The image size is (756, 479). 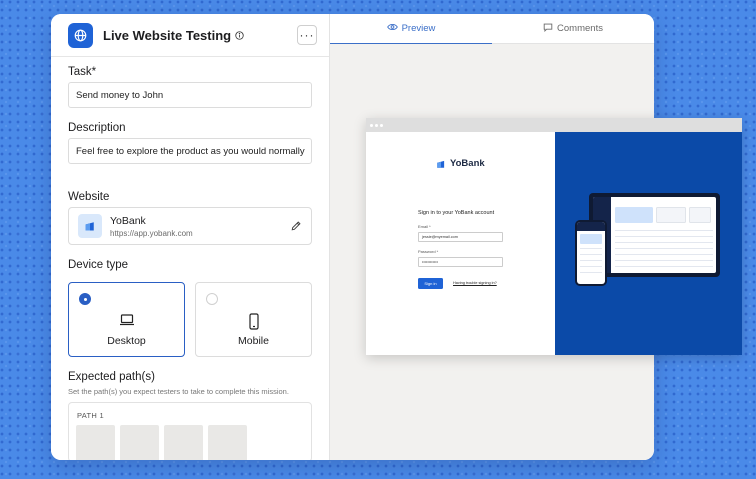 I want to click on preview-hero-panel, so click(x=648, y=243).